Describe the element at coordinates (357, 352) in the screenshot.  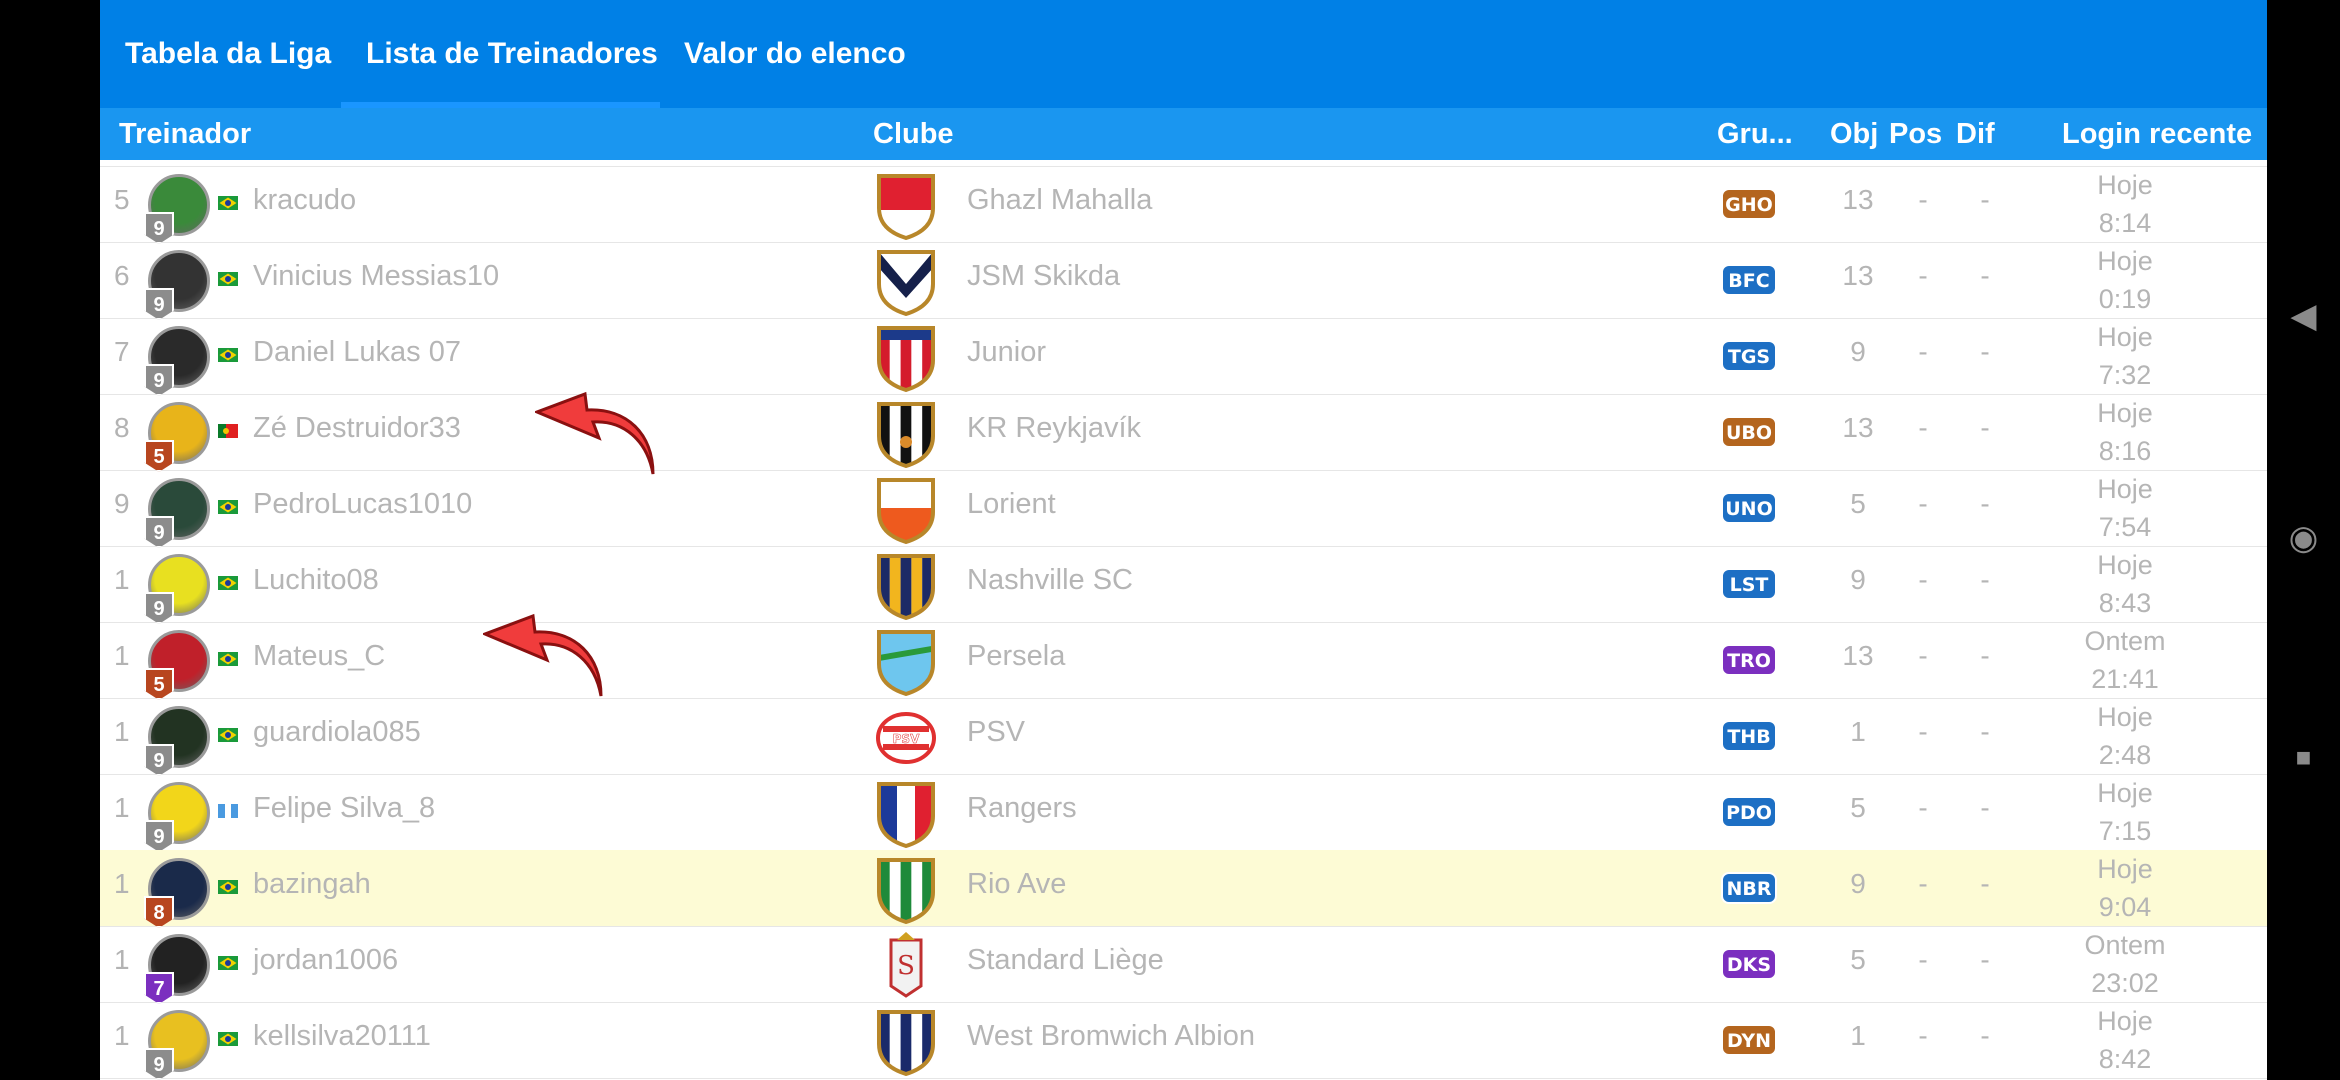
I see `coach-name: Daniel Lukas 07` at that location.